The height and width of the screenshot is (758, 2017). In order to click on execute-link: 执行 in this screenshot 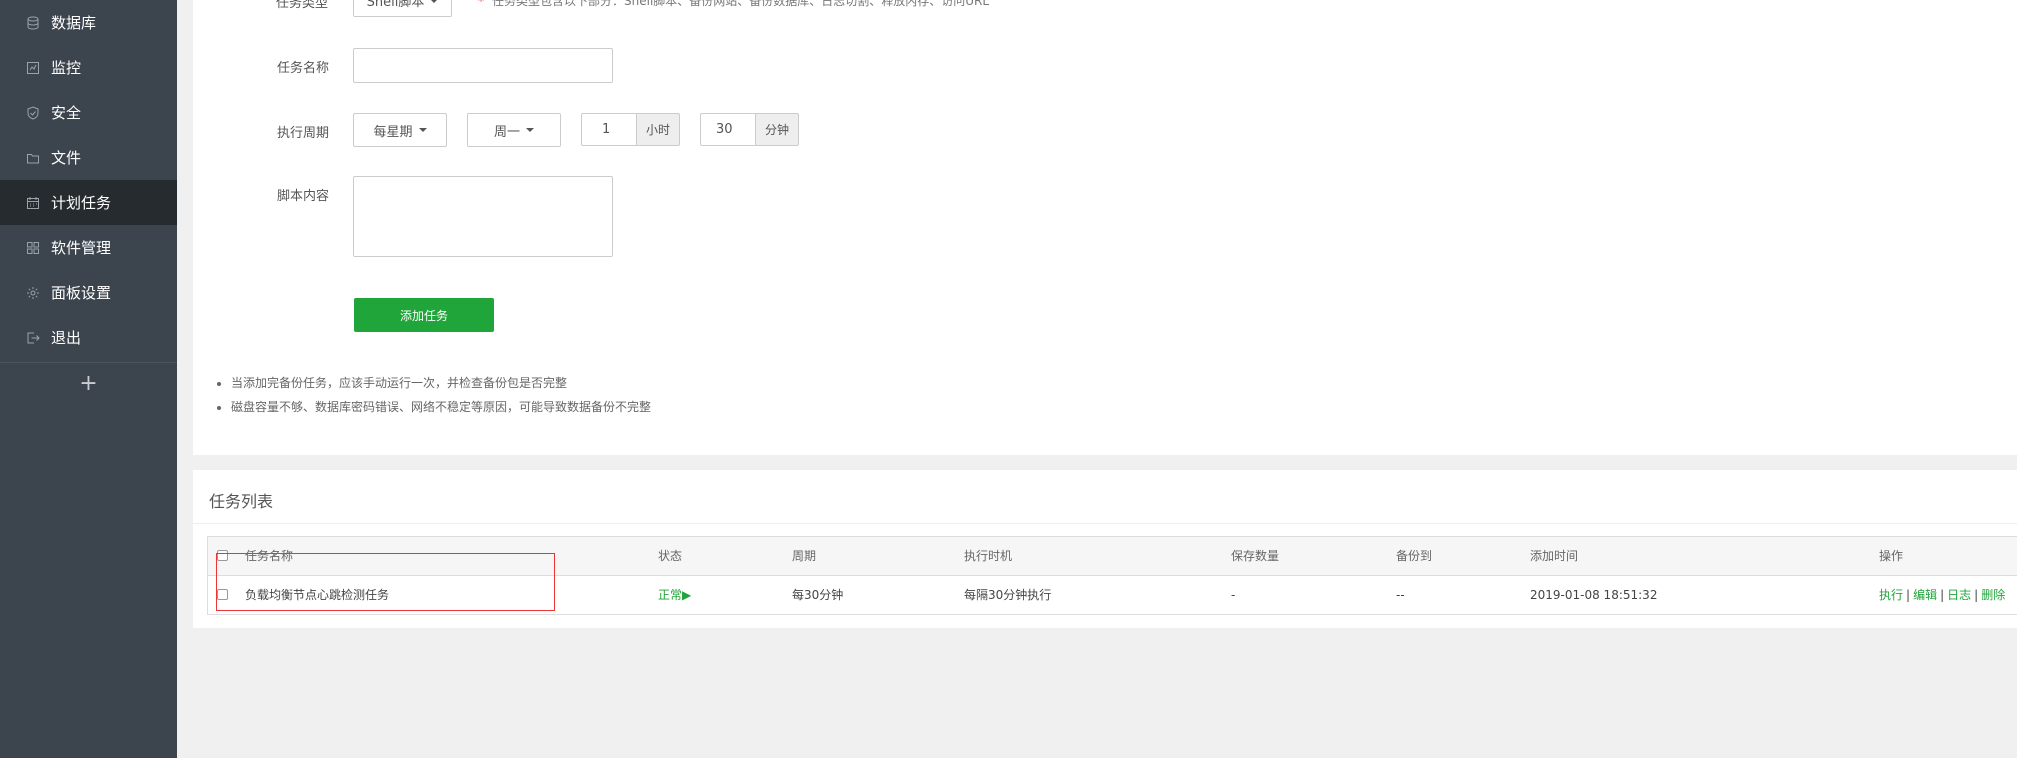, I will do `click(1891, 595)`.